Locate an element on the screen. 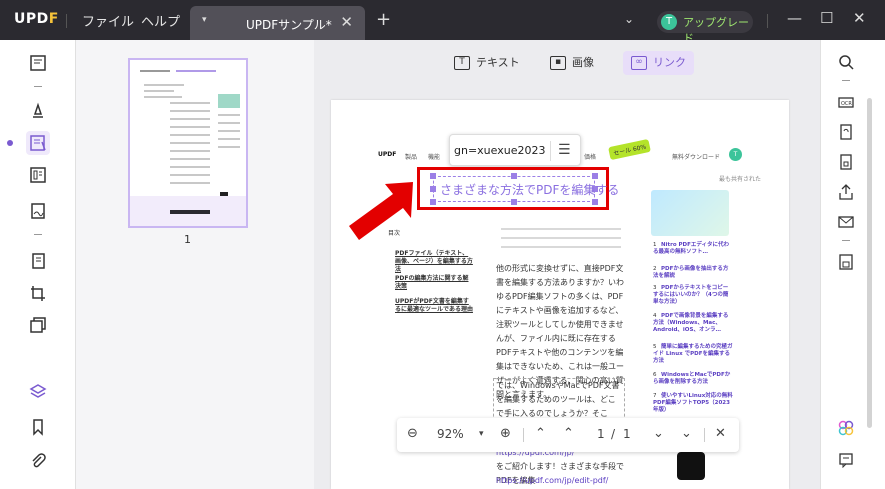 This screenshot has height=489, width=885. layers-icon is located at coordinates (38, 392).